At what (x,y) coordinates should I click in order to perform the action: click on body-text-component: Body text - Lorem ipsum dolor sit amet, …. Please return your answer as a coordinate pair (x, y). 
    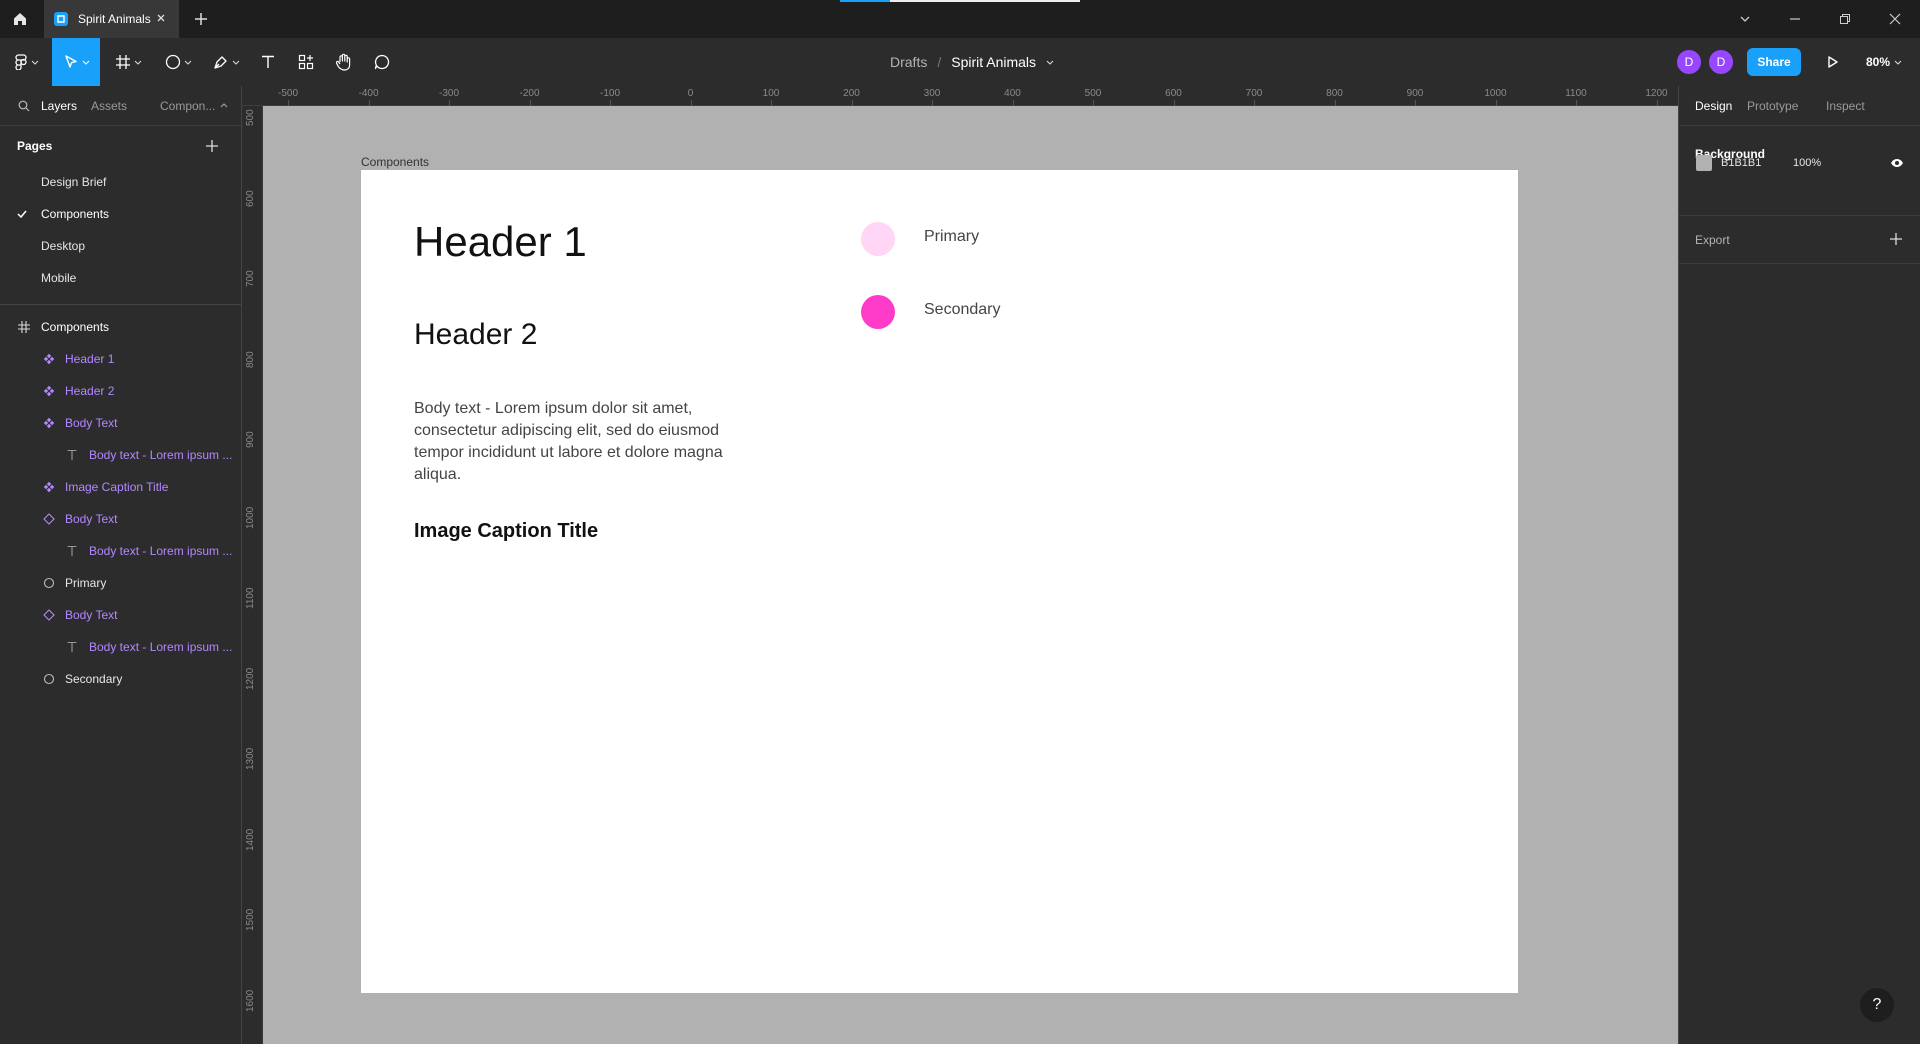
    Looking at the image, I should click on (582, 442).